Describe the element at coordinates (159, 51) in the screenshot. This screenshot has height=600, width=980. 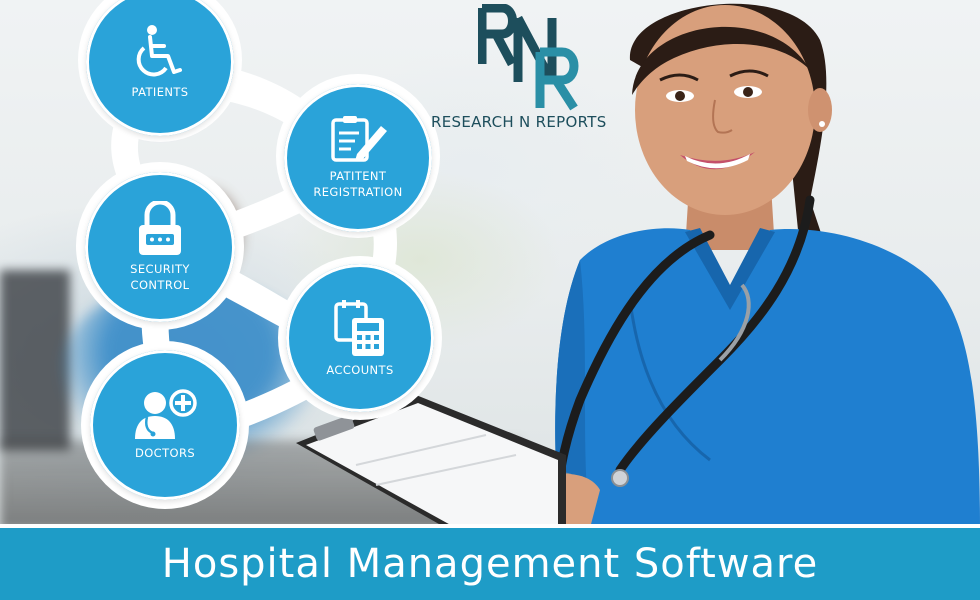
I see `wheelchair-icon` at that location.